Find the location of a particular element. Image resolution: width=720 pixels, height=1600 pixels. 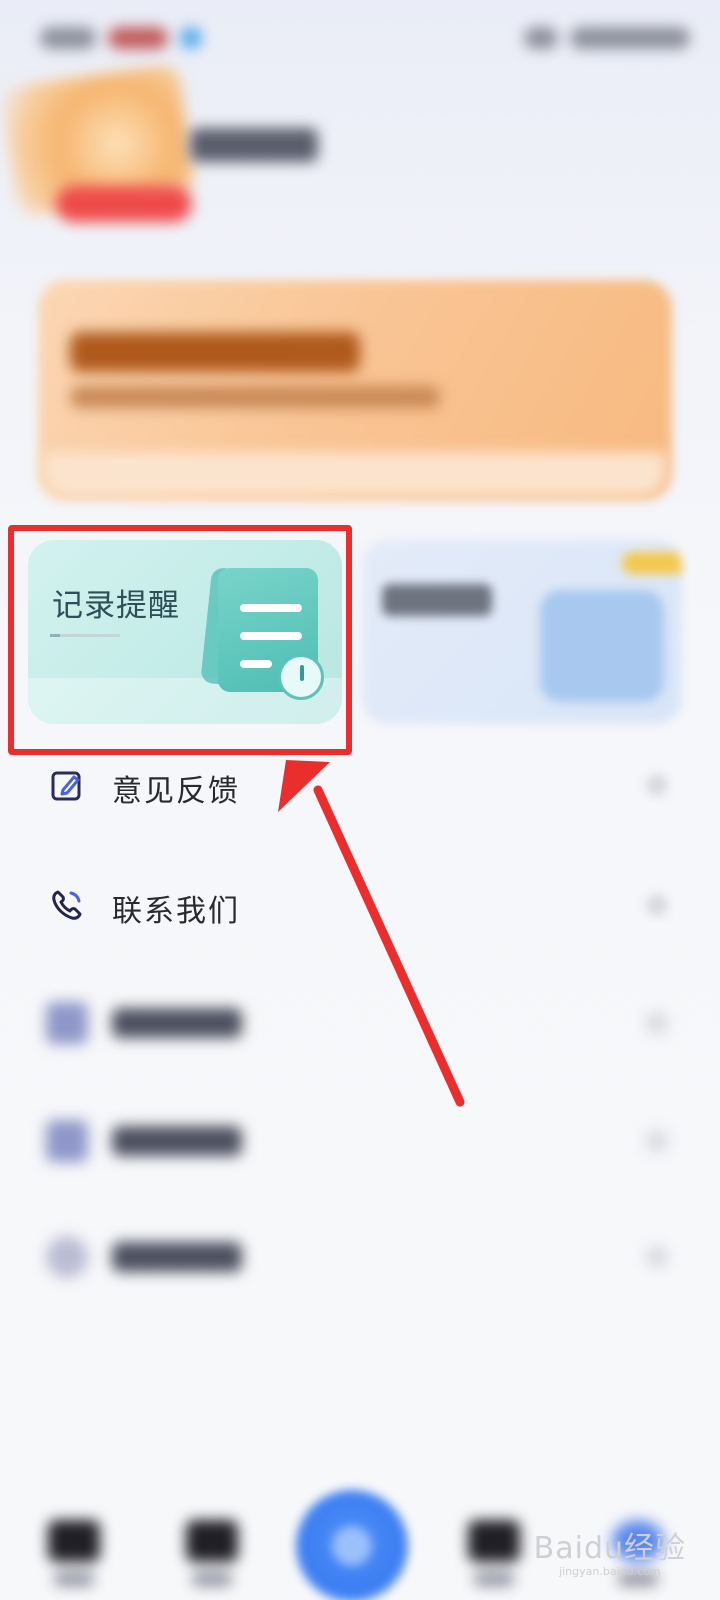

secondary-card-icon is located at coordinates (602, 646).